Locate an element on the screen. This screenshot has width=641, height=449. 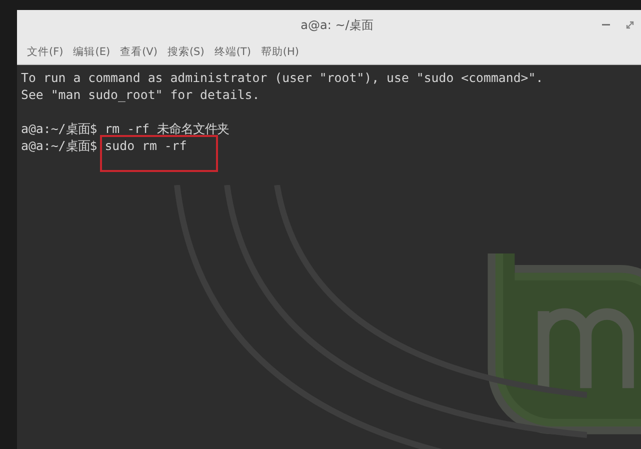
menu-item: 终端(T) is located at coordinates (232, 52).